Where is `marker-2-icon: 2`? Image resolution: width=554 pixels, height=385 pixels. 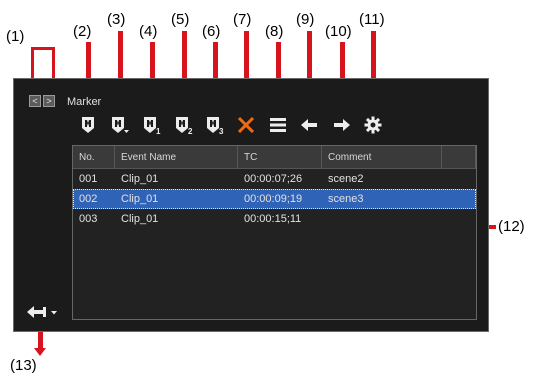 marker-2-icon: 2 is located at coordinates (184, 125).